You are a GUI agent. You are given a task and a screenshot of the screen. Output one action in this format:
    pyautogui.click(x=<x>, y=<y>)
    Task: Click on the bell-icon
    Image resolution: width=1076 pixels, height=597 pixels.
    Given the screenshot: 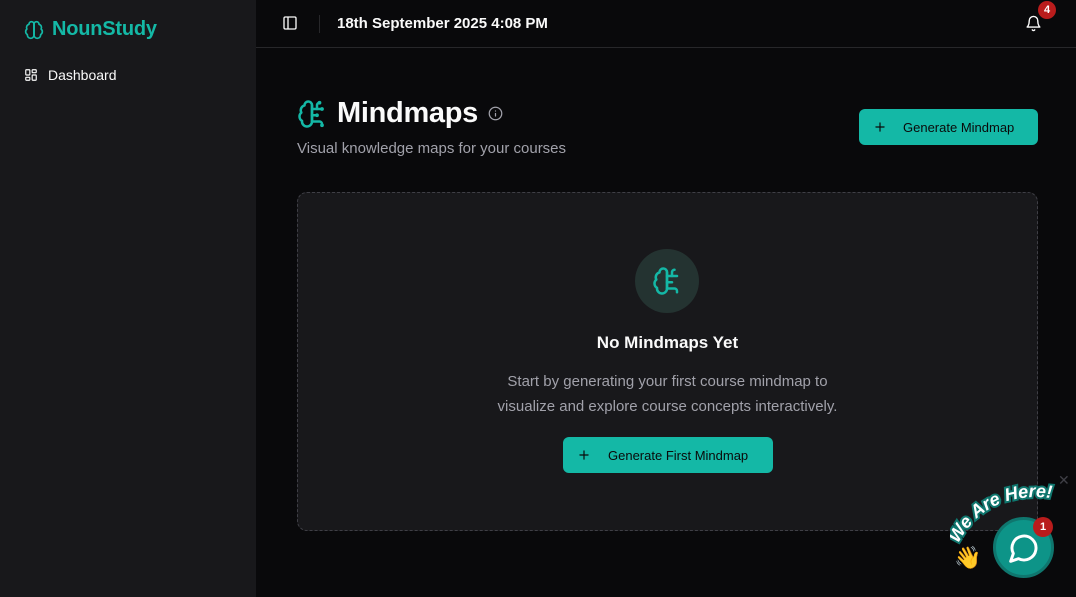 What is the action you would take?
    pyautogui.click(x=1033, y=23)
    